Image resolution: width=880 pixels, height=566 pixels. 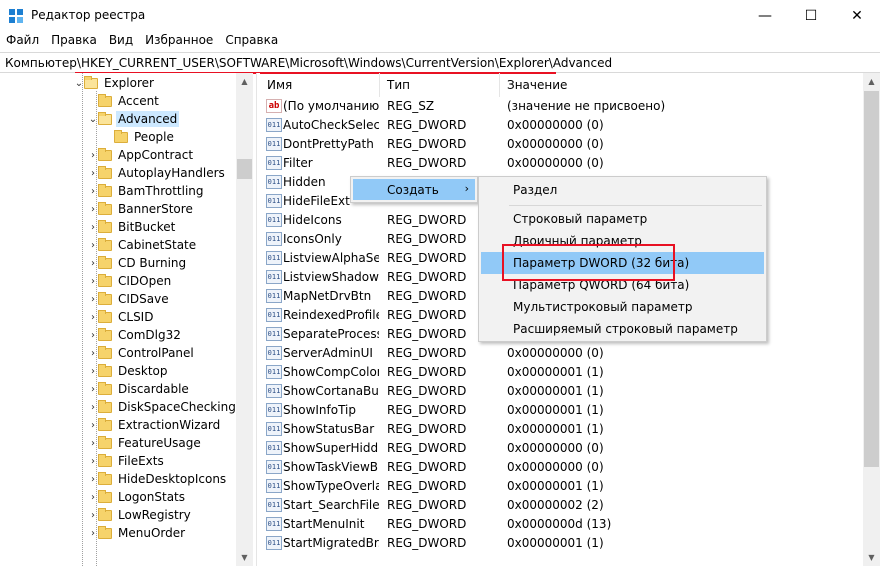 What do you see at coordinates (146, 191) in the screenshot?
I see `tree-node: › BamThrottling` at bounding box center [146, 191].